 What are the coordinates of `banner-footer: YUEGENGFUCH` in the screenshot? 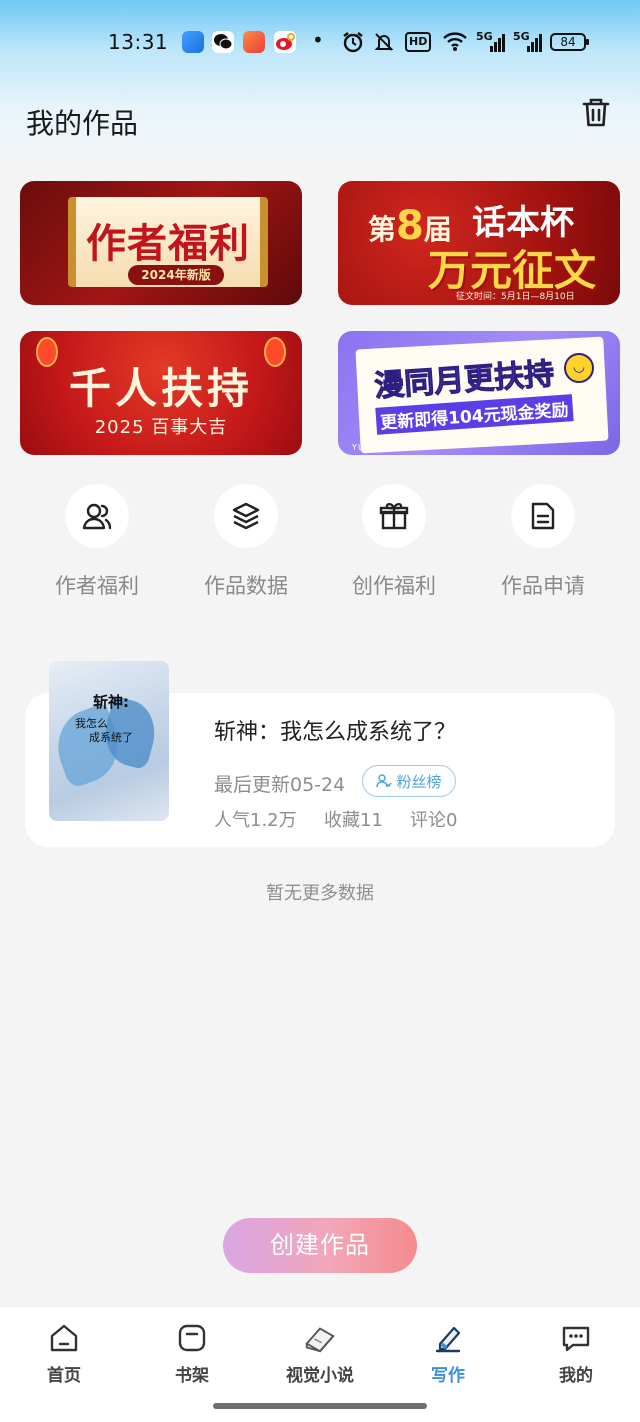 It's located at (388, 447).